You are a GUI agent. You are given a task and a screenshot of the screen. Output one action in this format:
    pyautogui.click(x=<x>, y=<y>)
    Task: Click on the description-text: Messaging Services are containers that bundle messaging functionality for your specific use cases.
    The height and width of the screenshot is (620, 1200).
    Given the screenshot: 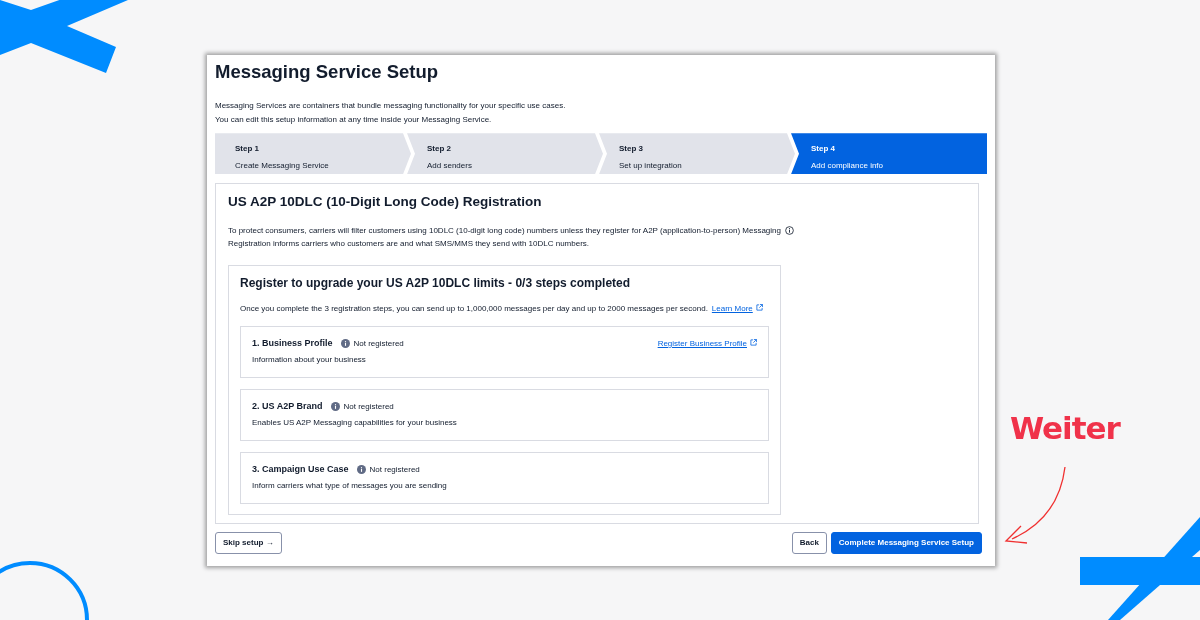 What is the action you would take?
    pyautogui.click(x=391, y=106)
    